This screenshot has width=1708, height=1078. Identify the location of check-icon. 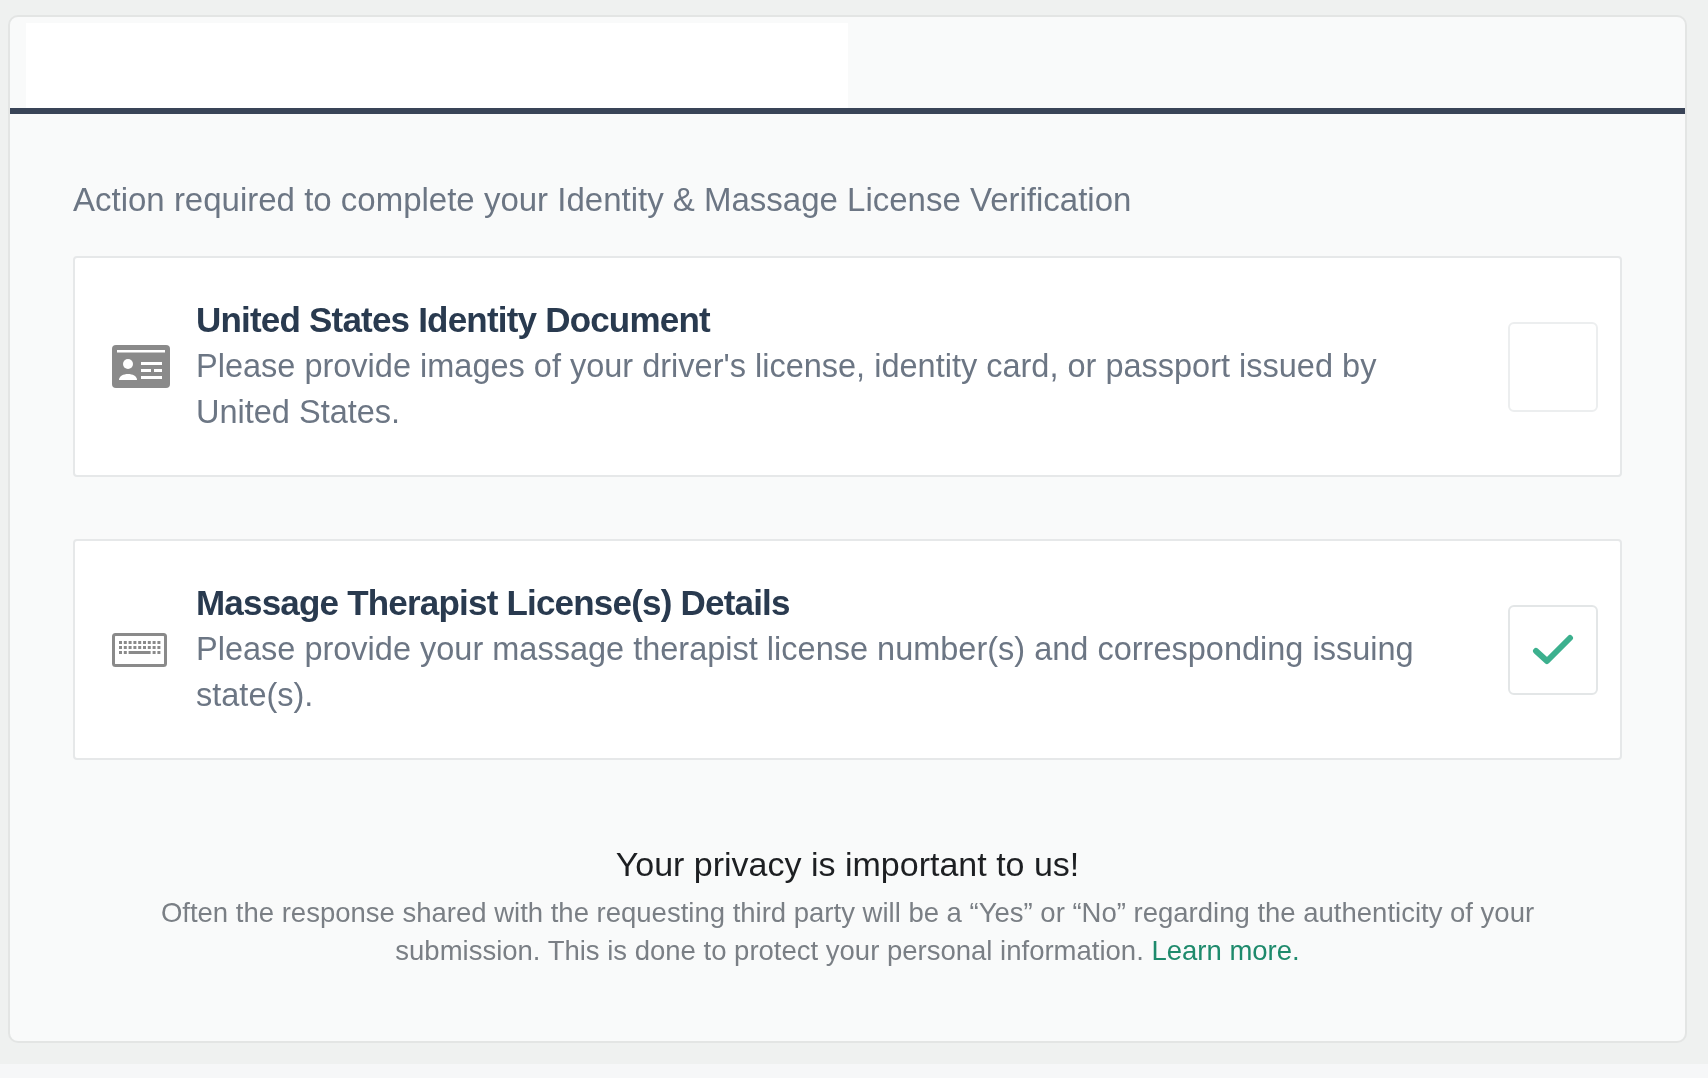
(1553, 649).